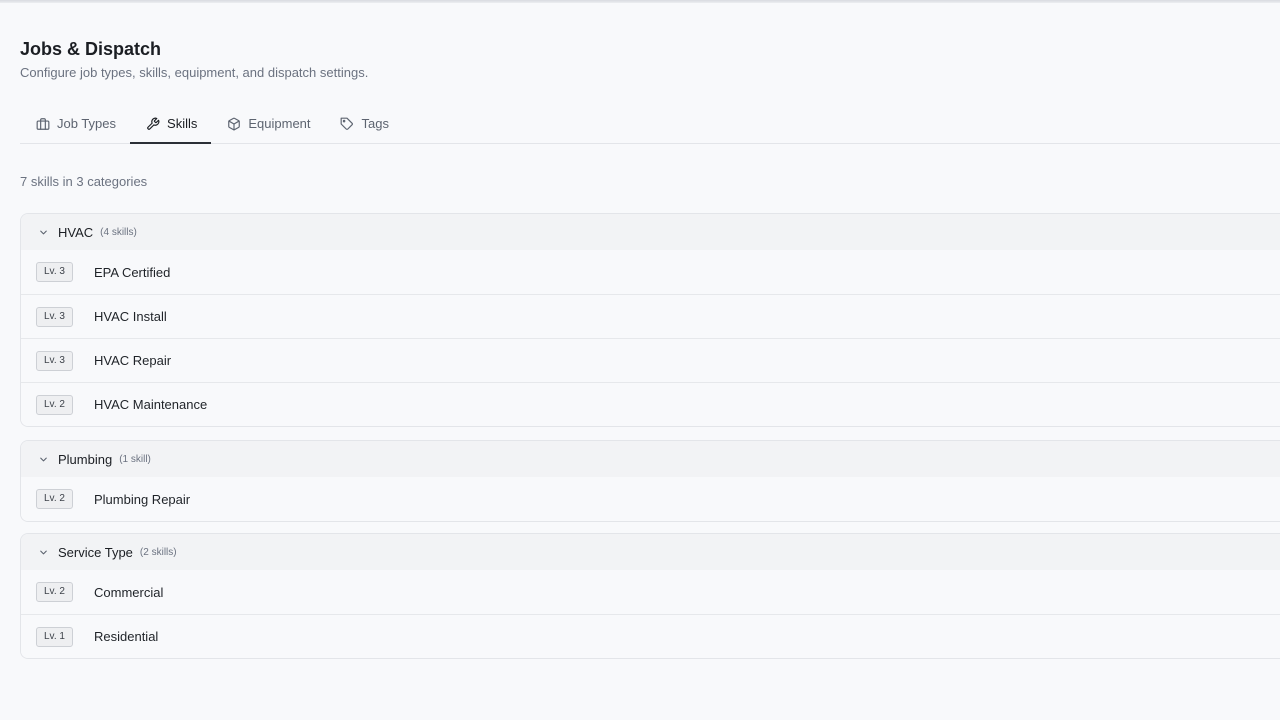 This screenshot has height=720, width=1280. Describe the element at coordinates (650, 124) in the screenshot. I see `tab-bar: Job Types Skills Equipment Tags` at that location.